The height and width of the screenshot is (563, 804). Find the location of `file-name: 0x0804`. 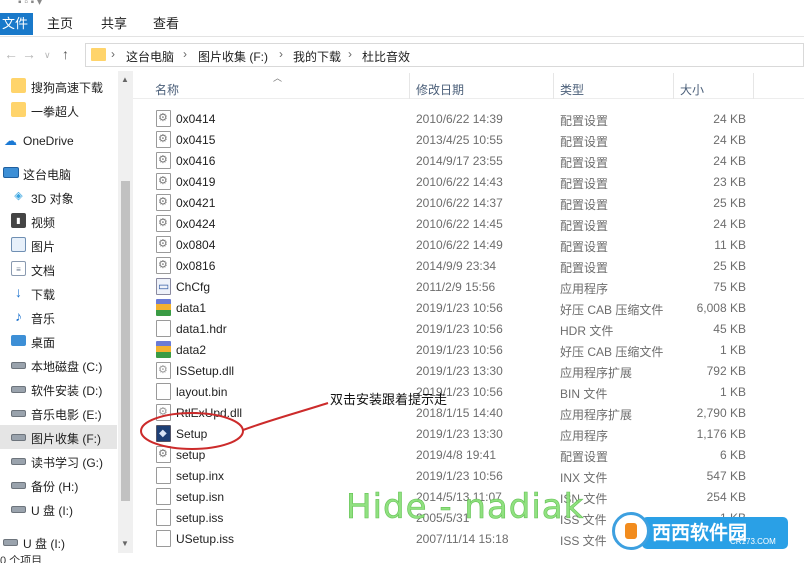

file-name: 0x0804 is located at coordinates (196, 245).